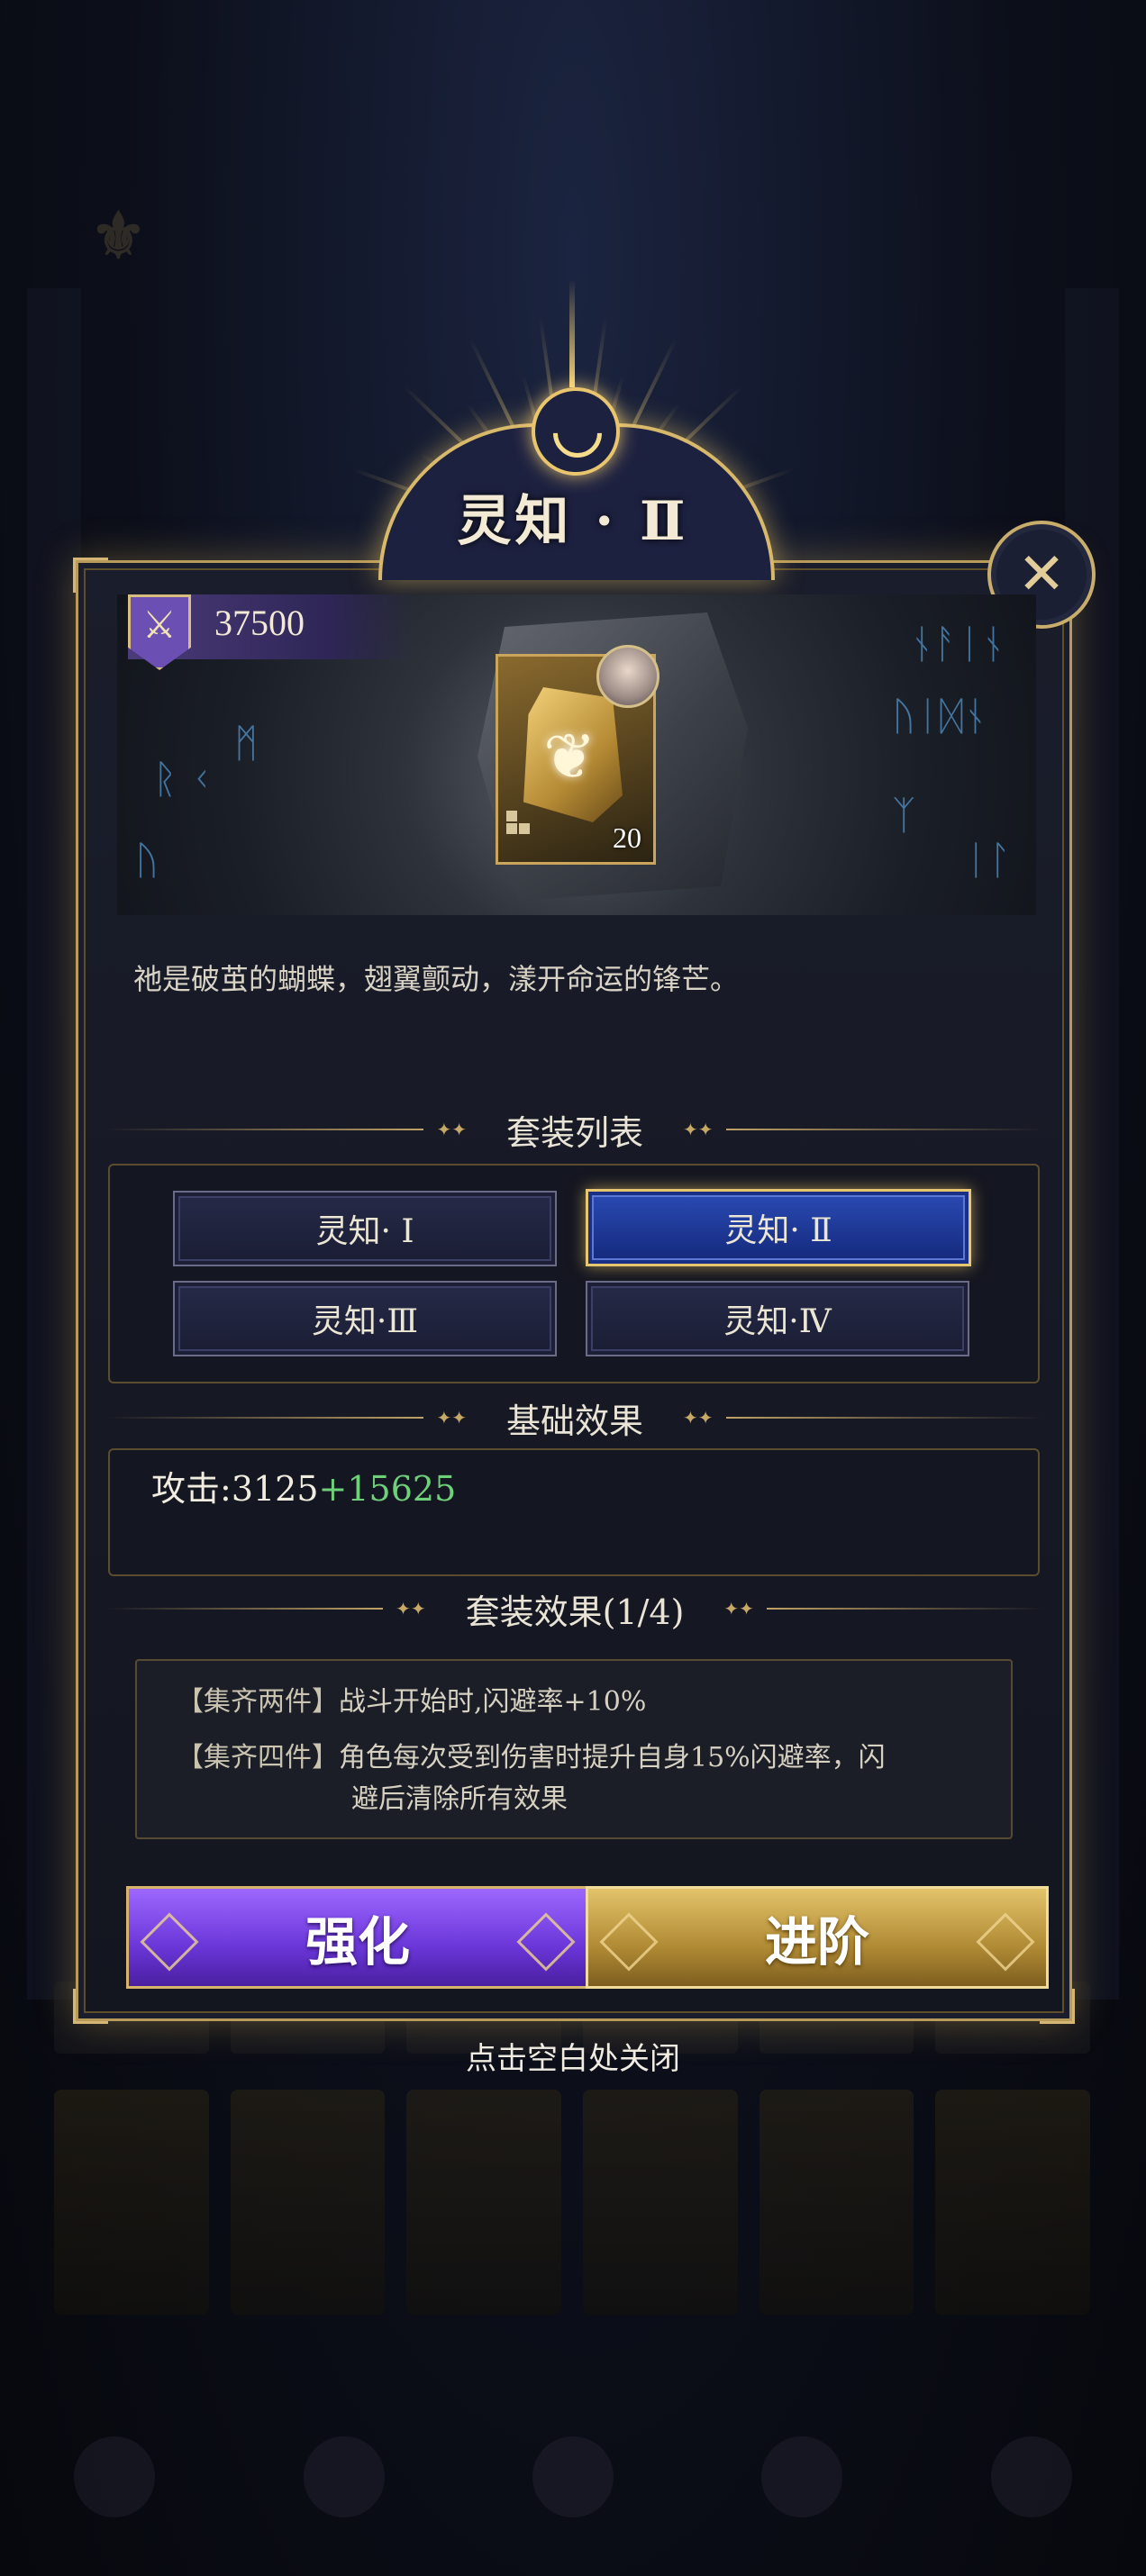 The height and width of the screenshot is (2576, 1146). I want to click on advance-button: 进阶, so click(817, 1937).